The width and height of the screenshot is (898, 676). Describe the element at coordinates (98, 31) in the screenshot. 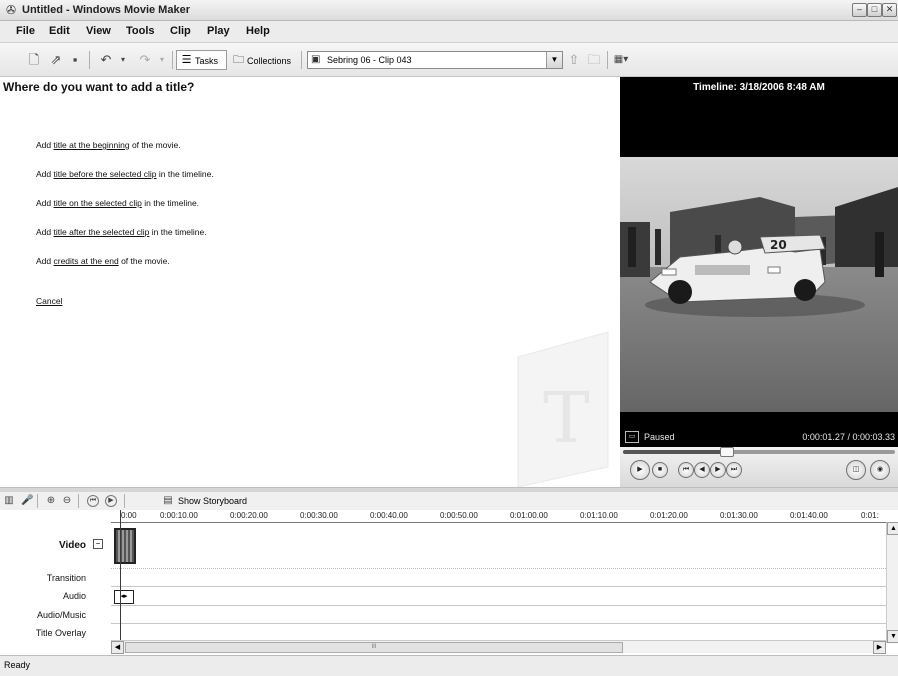

I see `menu-view: View` at that location.